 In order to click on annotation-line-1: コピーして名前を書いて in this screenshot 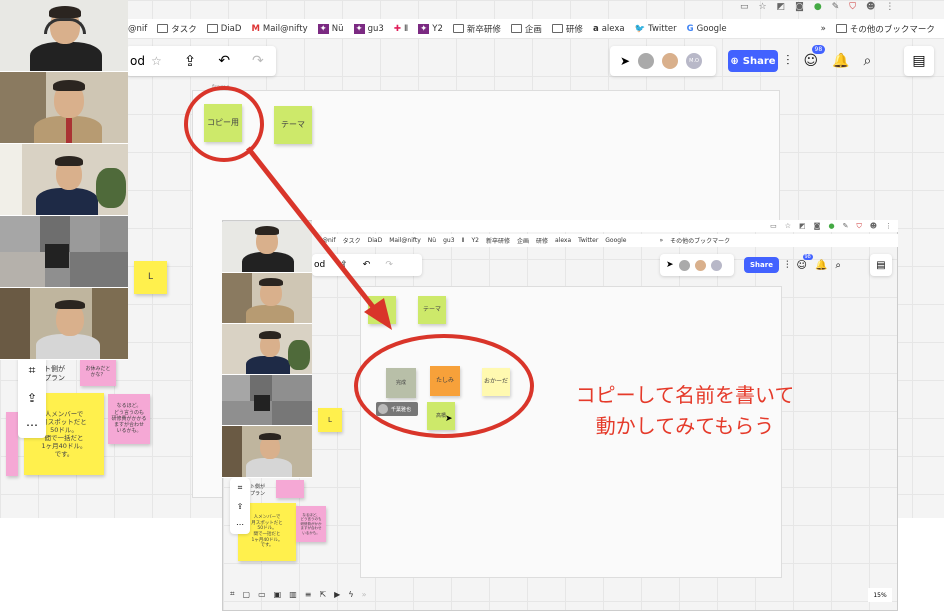, I will do `click(685, 395)`.